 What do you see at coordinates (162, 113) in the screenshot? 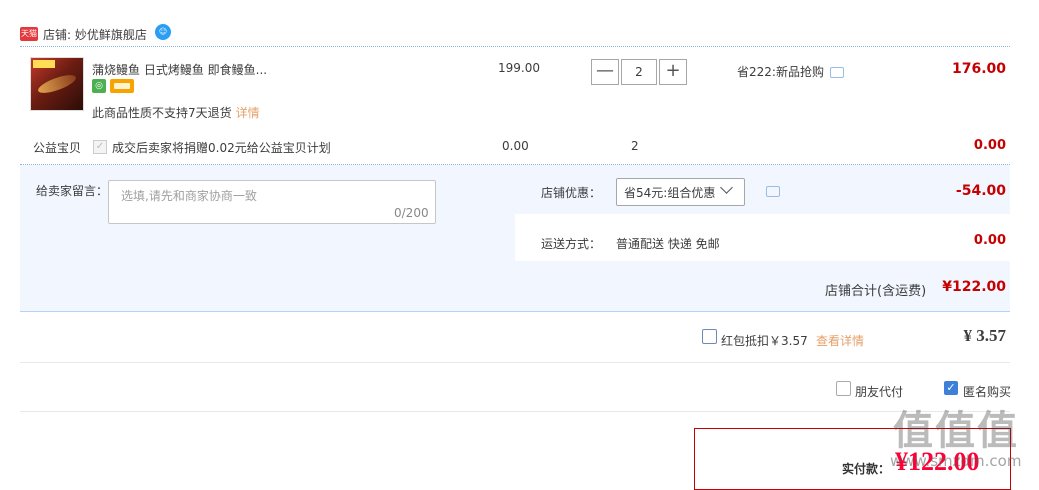
I see `no-return-text: 此商品性质不支持7天退货` at bounding box center [162, 113].